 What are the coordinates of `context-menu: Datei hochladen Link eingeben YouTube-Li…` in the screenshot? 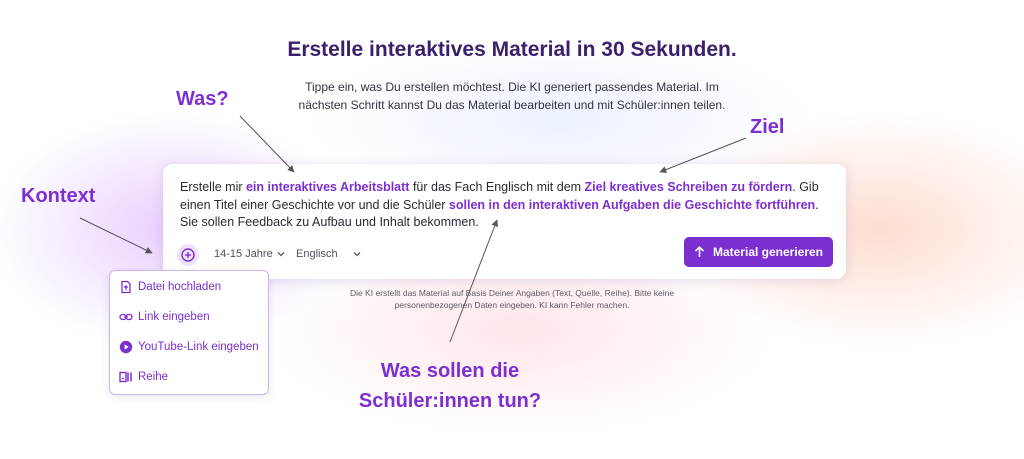 It's located at (189, 332).